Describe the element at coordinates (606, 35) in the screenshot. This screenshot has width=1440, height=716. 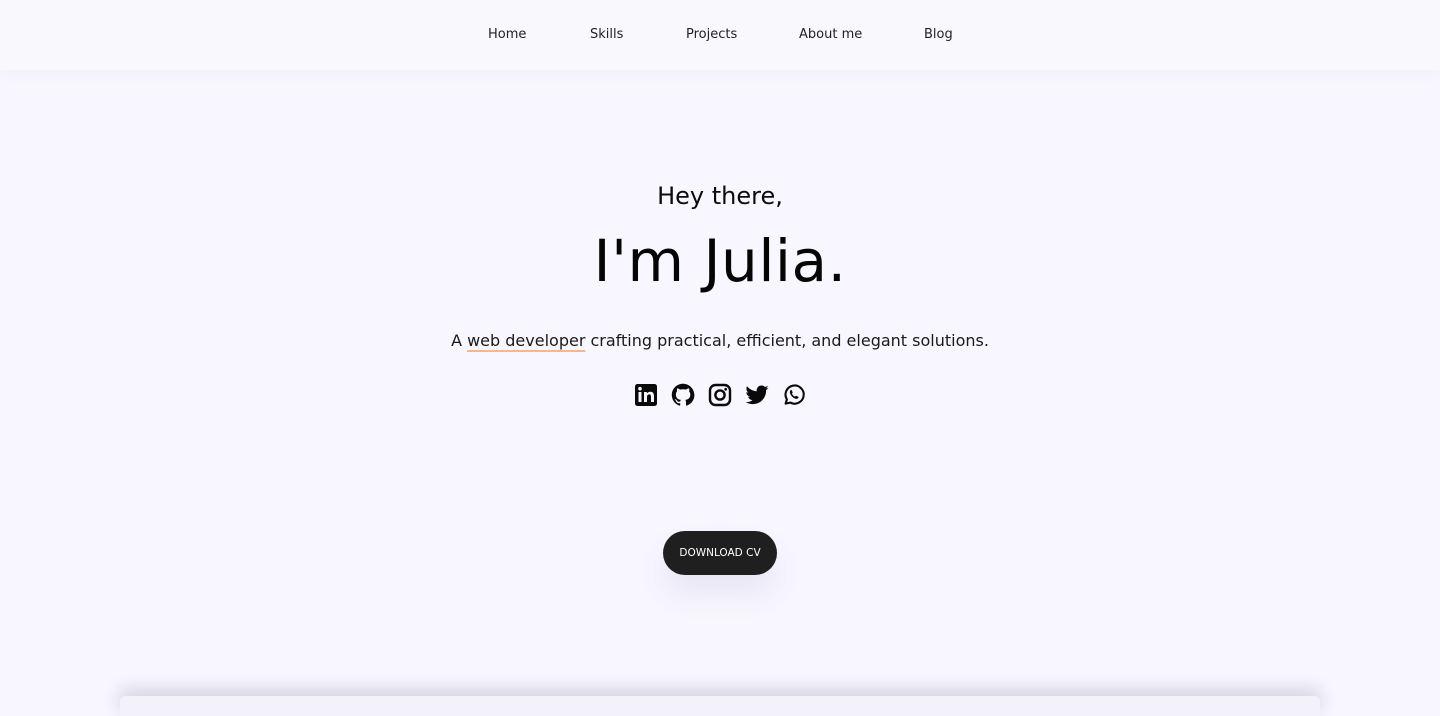
I see `nav-skills-link: Skills` at that location.